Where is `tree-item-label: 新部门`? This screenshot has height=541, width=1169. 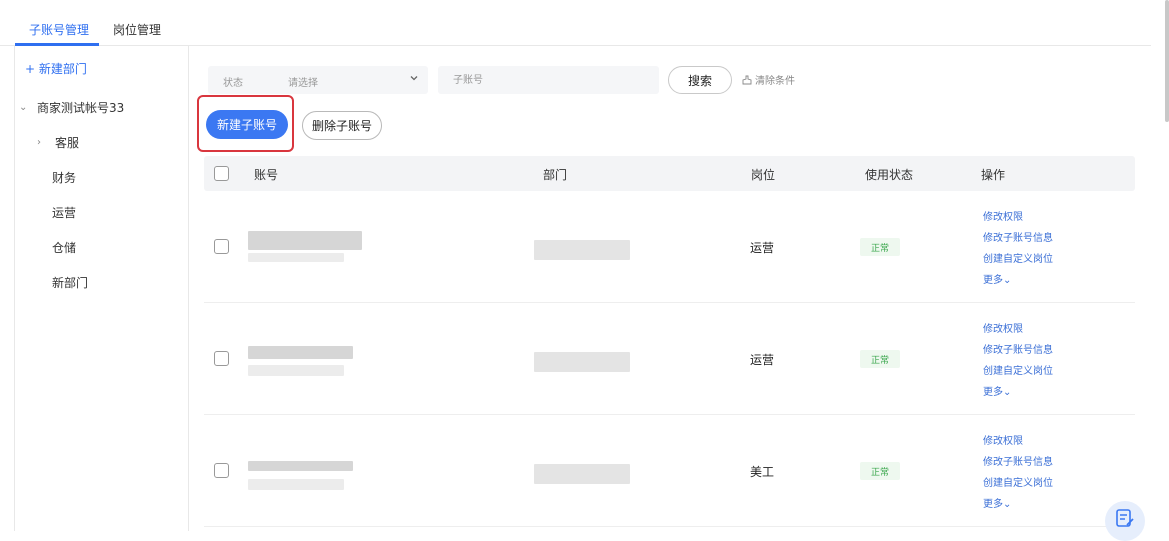
tree-item-label: 新部门 is located at coordinates (70, 283).